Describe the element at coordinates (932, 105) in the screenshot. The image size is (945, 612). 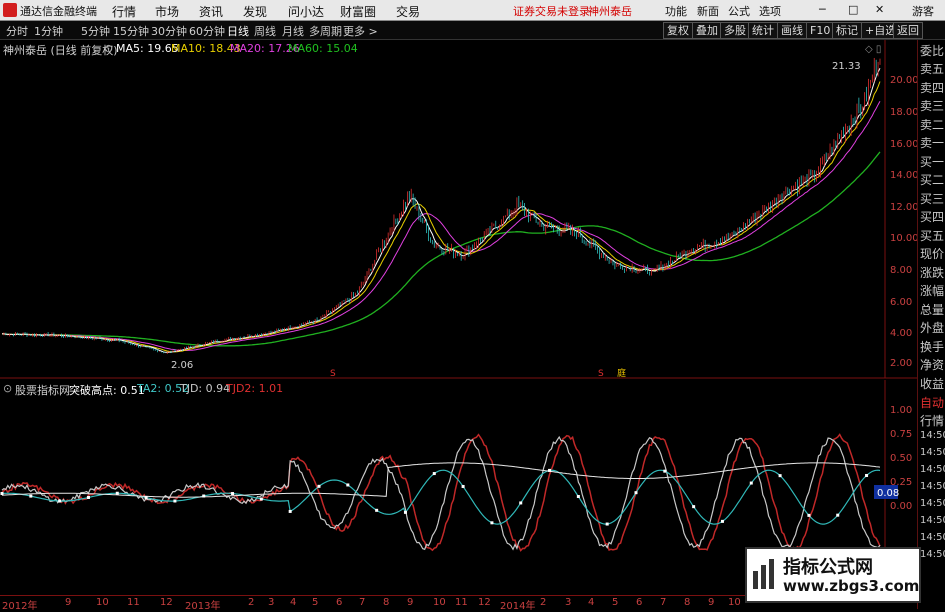
I see `rp-item: 卖三` at that location.